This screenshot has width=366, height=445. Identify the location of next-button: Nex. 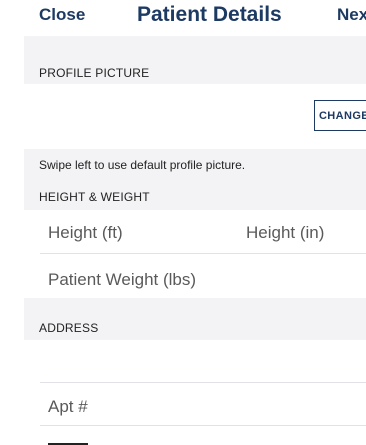
(351, 15).